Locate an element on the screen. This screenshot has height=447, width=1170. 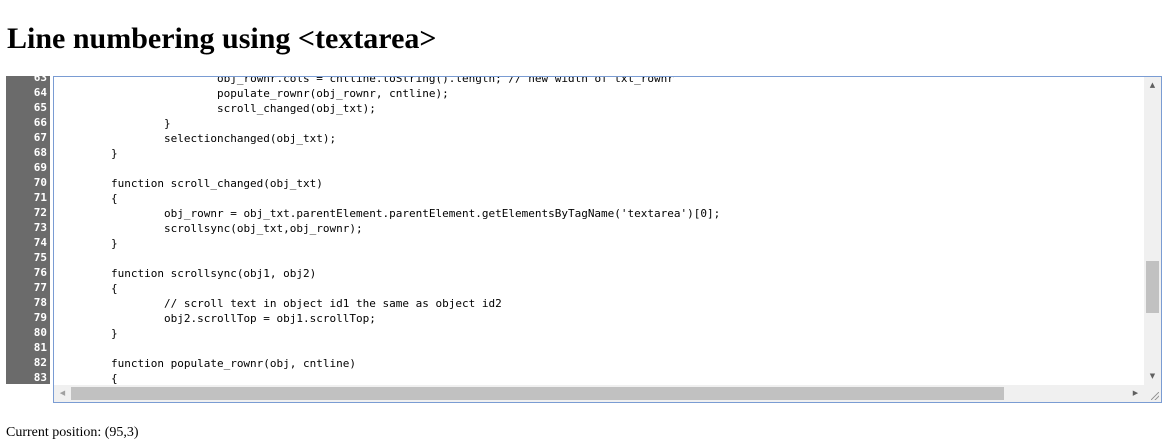
line-number: 77 is located at coordinates (40, 287).